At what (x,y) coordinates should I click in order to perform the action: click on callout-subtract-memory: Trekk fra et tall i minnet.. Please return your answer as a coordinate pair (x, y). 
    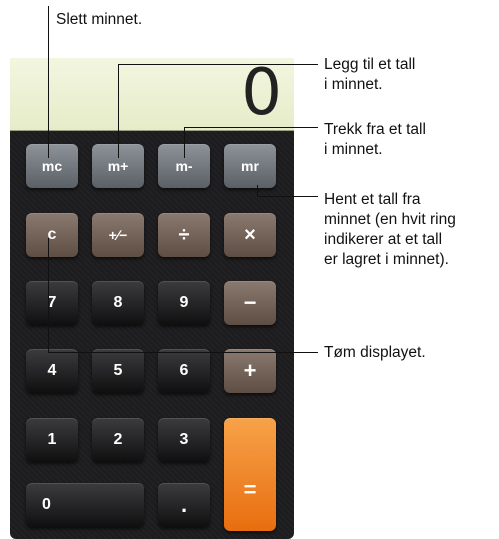
    Looking at the image, I should click on (375, 139).